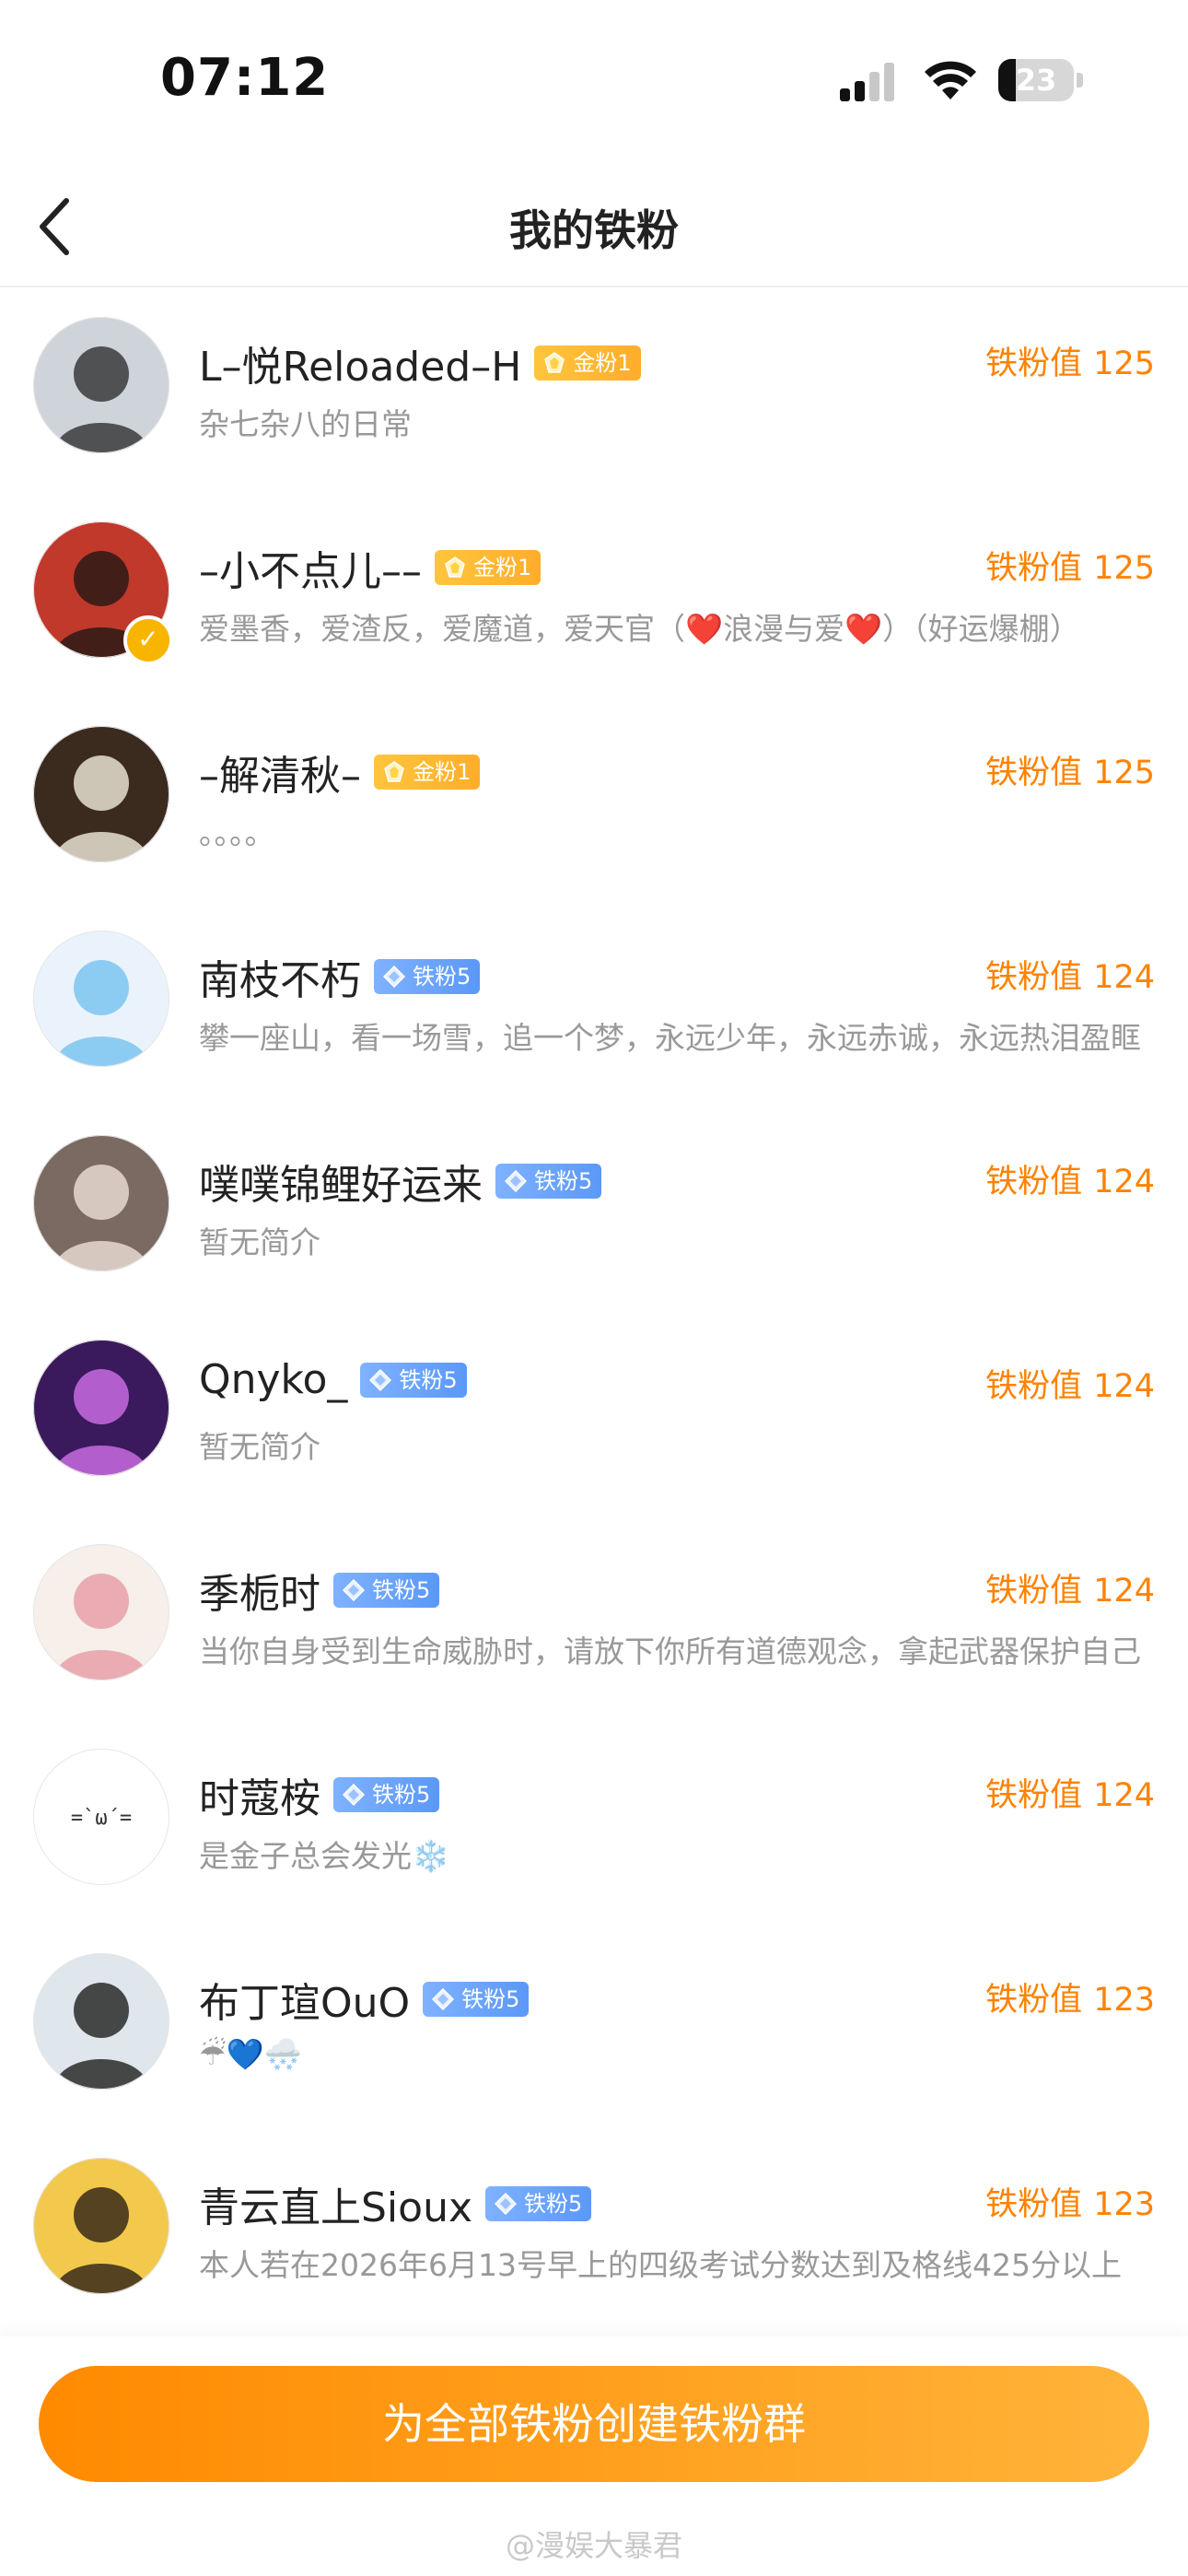 The height and width of the screenshot is (2576, 1188). What do you see at coordinates (670, 1651) in the screenshot?
I see `user-bio: 当你自身受到生命威胁时，请放下你所有道德观念，拿起武器保护自己` at bounding box center [670, 1651].